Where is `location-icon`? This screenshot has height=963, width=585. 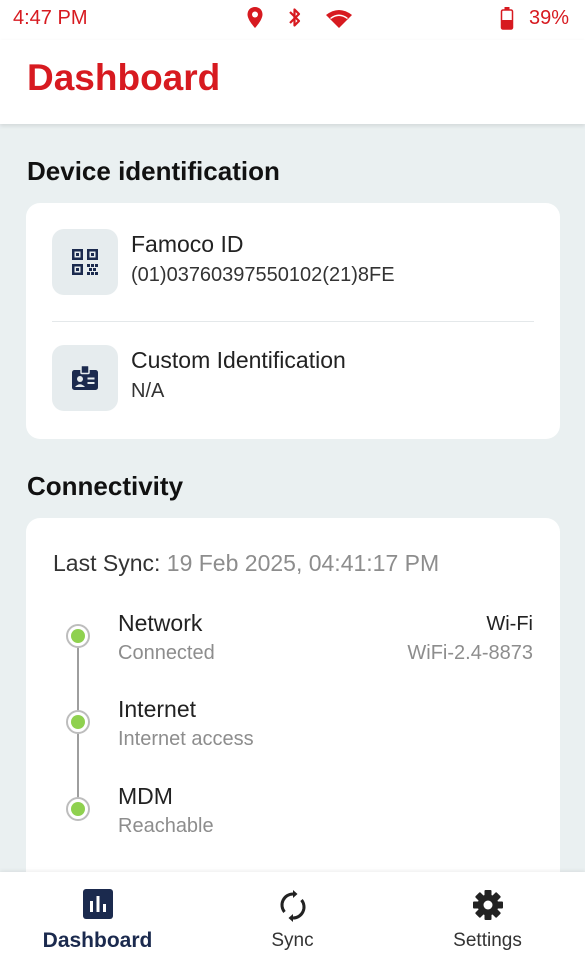 location-icon is located at coordinates (255, 20).